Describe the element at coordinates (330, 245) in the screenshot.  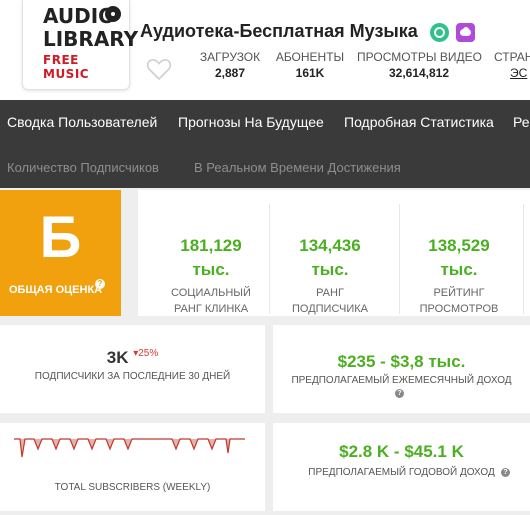
I see `rank-subscriber-value: 134,436` at that location.